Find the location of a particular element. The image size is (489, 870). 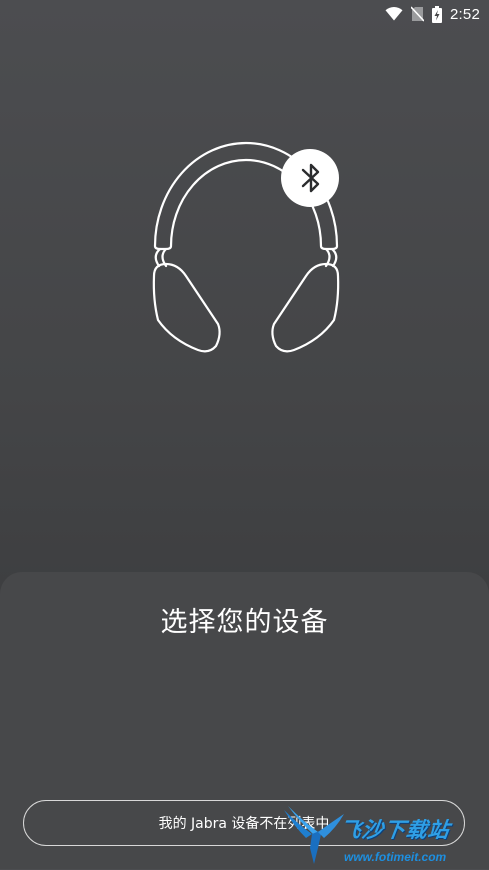

status-time: 2:52 is located at coordinates (465, 14).